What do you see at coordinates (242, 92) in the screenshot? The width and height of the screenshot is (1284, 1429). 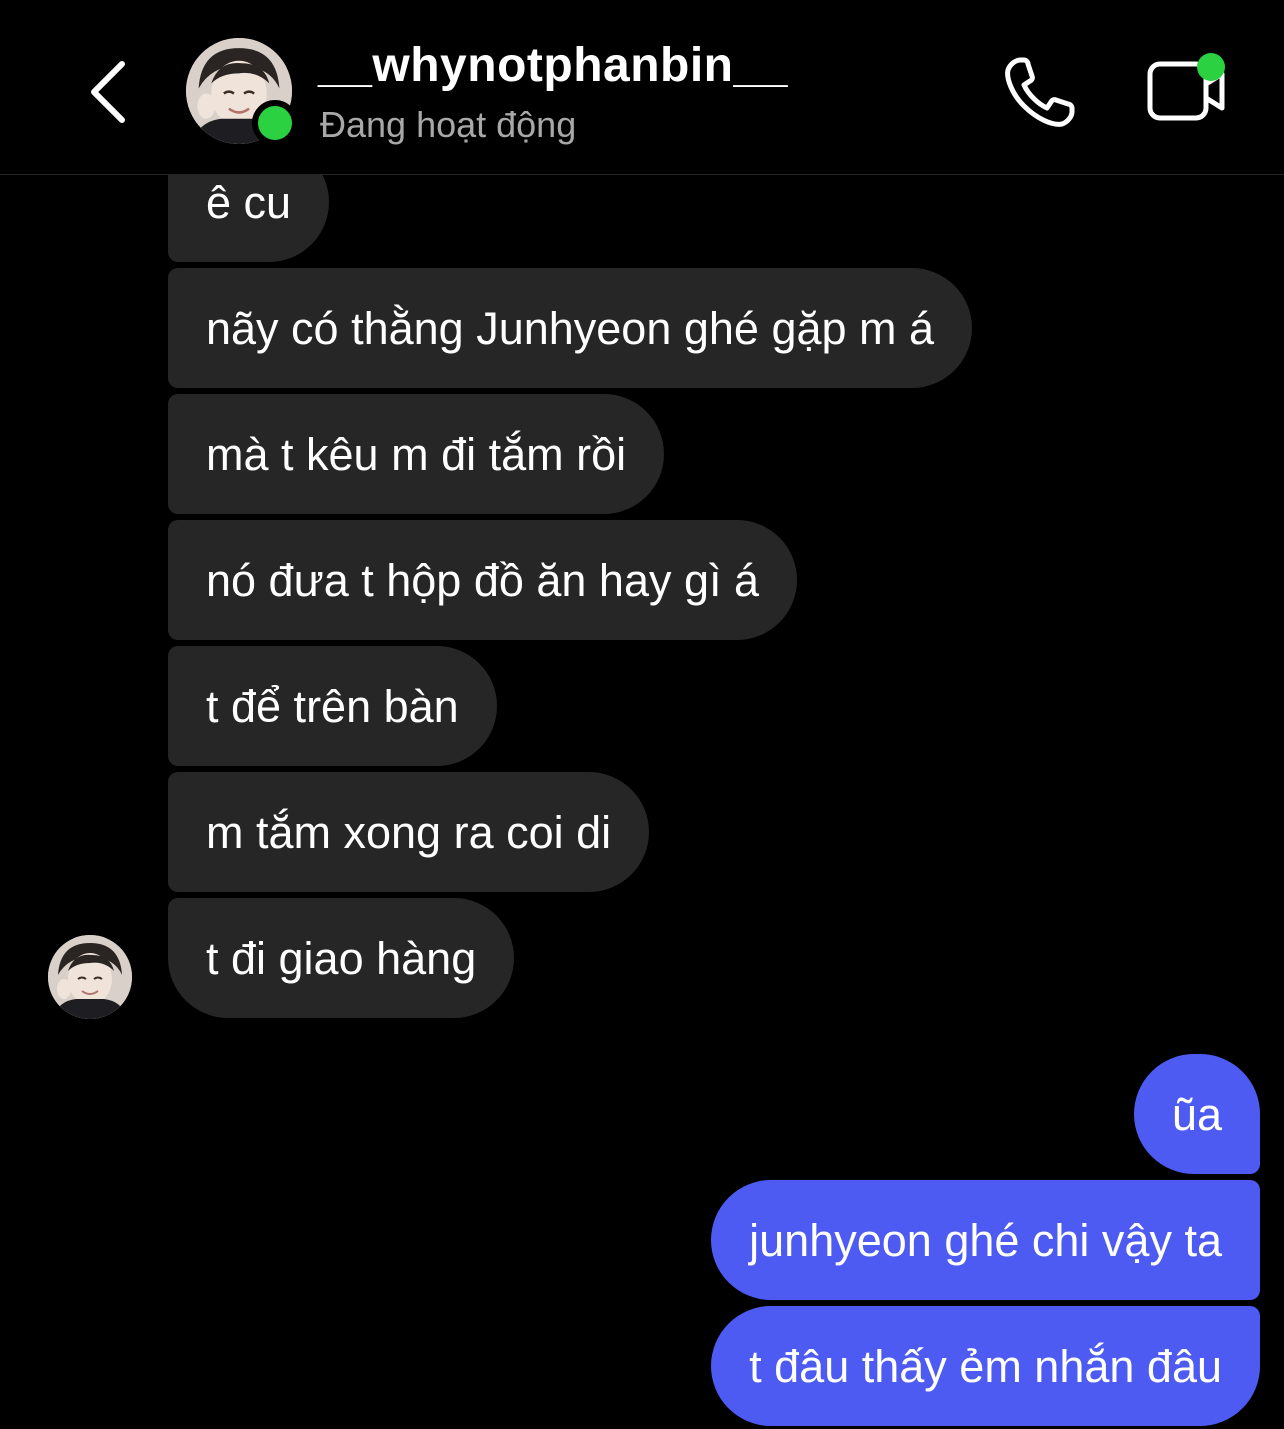 I see `profile-avatar` at bounding box center [242, 92].